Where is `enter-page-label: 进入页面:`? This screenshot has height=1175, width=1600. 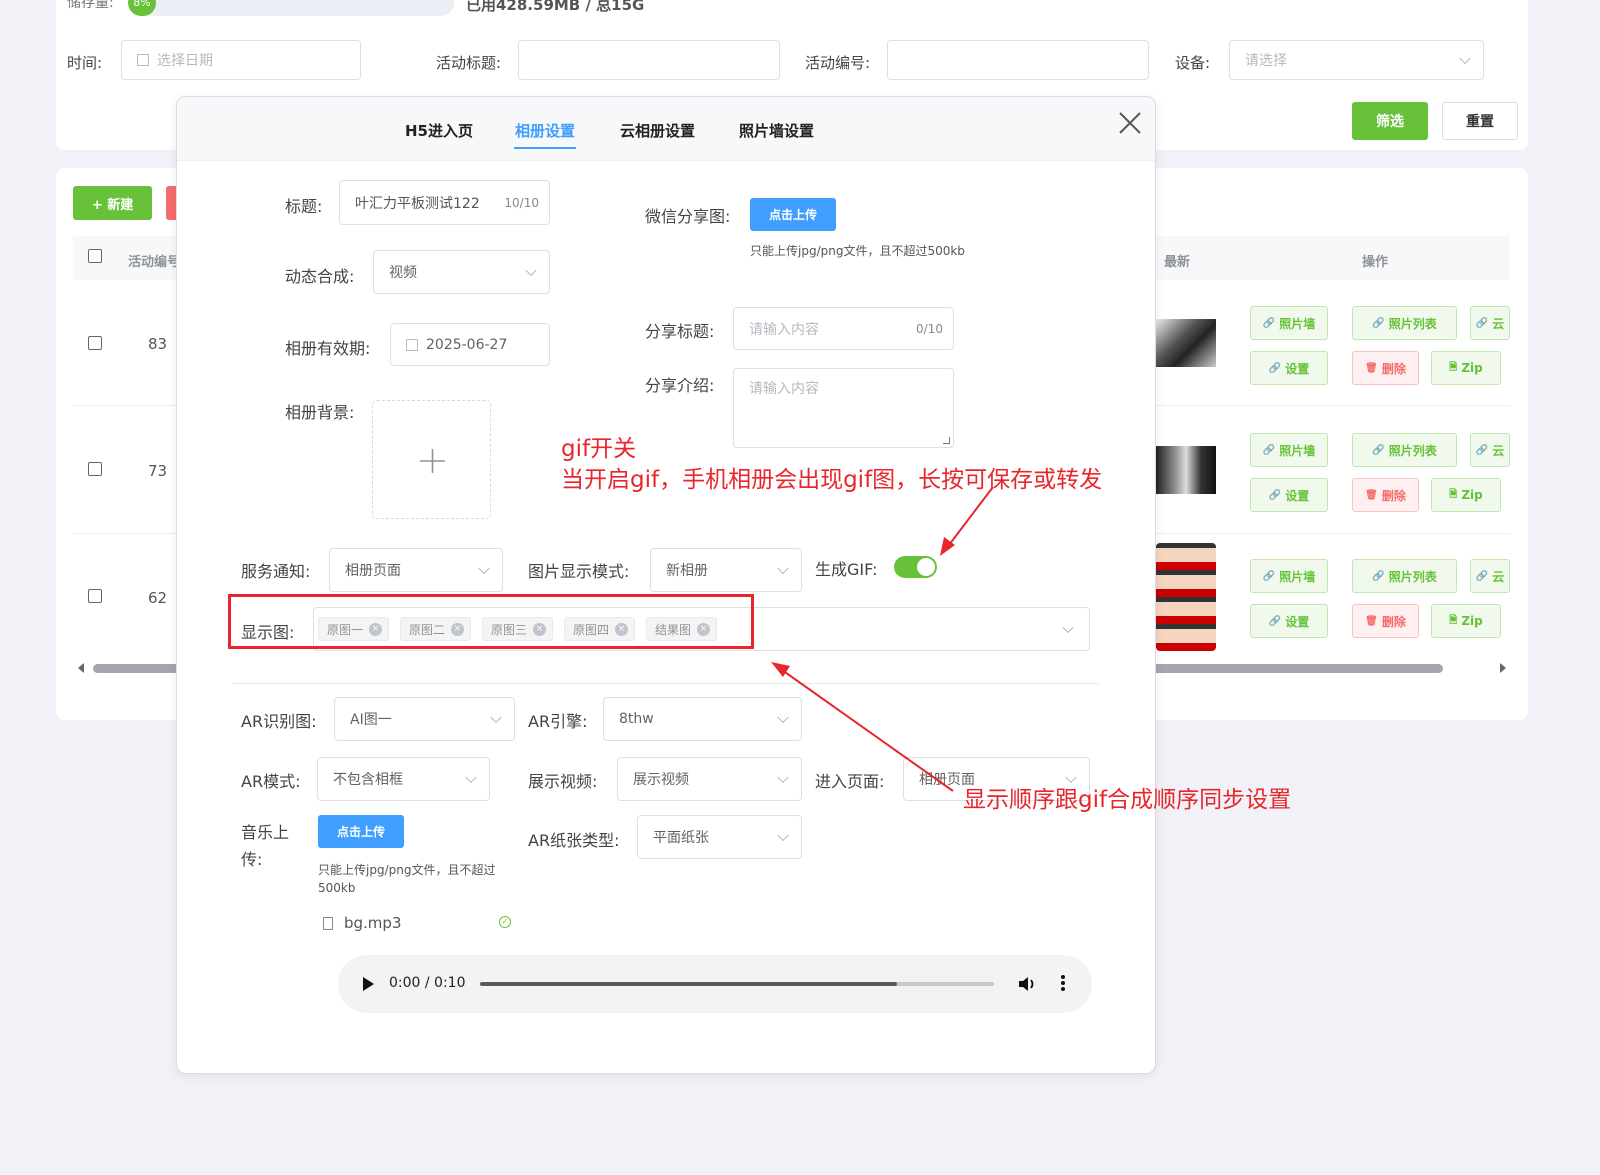 enter-page-label: 进入页面: is located at coordinates (850, 781).